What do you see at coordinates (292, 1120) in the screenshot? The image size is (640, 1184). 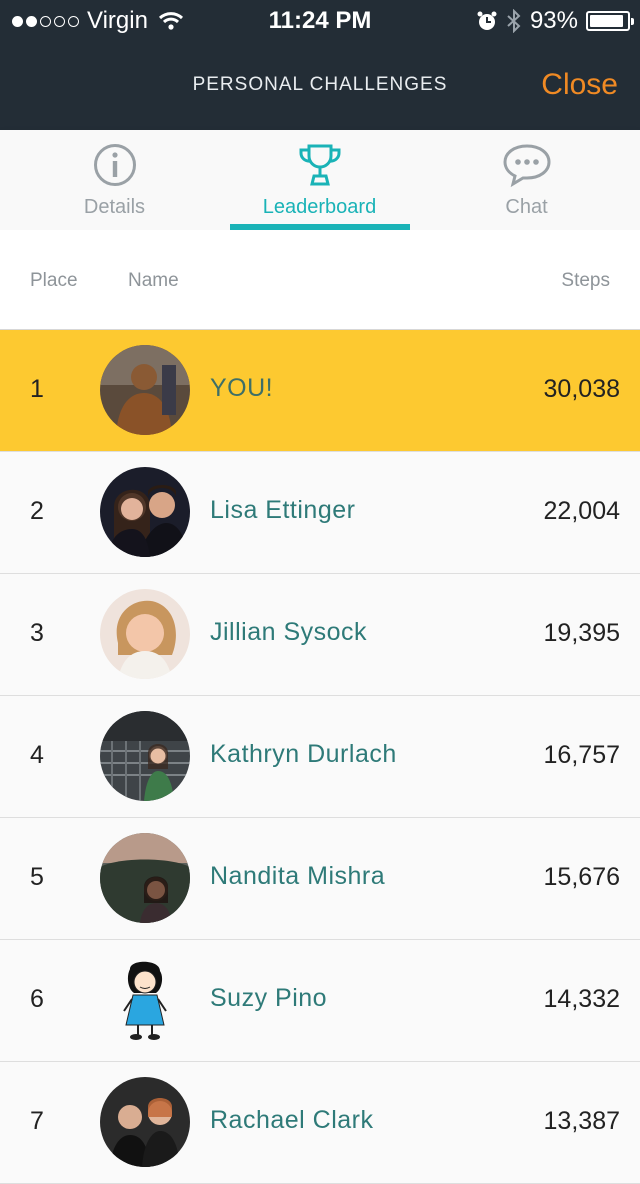 I see `row-name: Rachael Clark` at bounding box center [292, 1120].